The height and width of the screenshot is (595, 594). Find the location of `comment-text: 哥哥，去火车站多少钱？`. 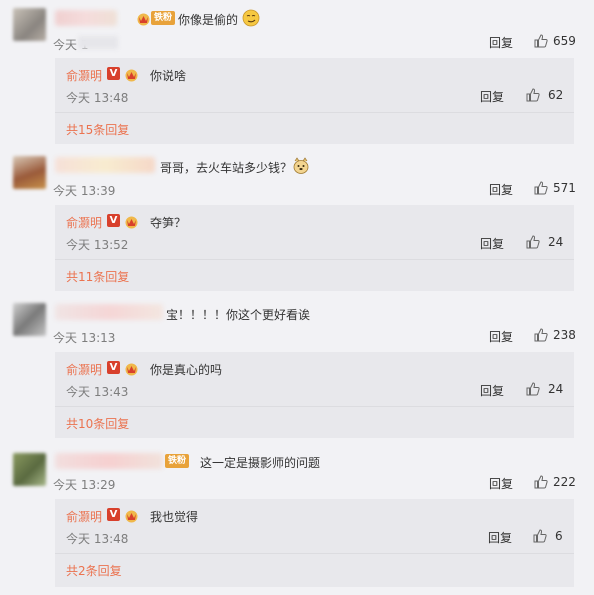

comment-text: 哥哥，去火车站多少钱？ is located at coordinates (226, 168).